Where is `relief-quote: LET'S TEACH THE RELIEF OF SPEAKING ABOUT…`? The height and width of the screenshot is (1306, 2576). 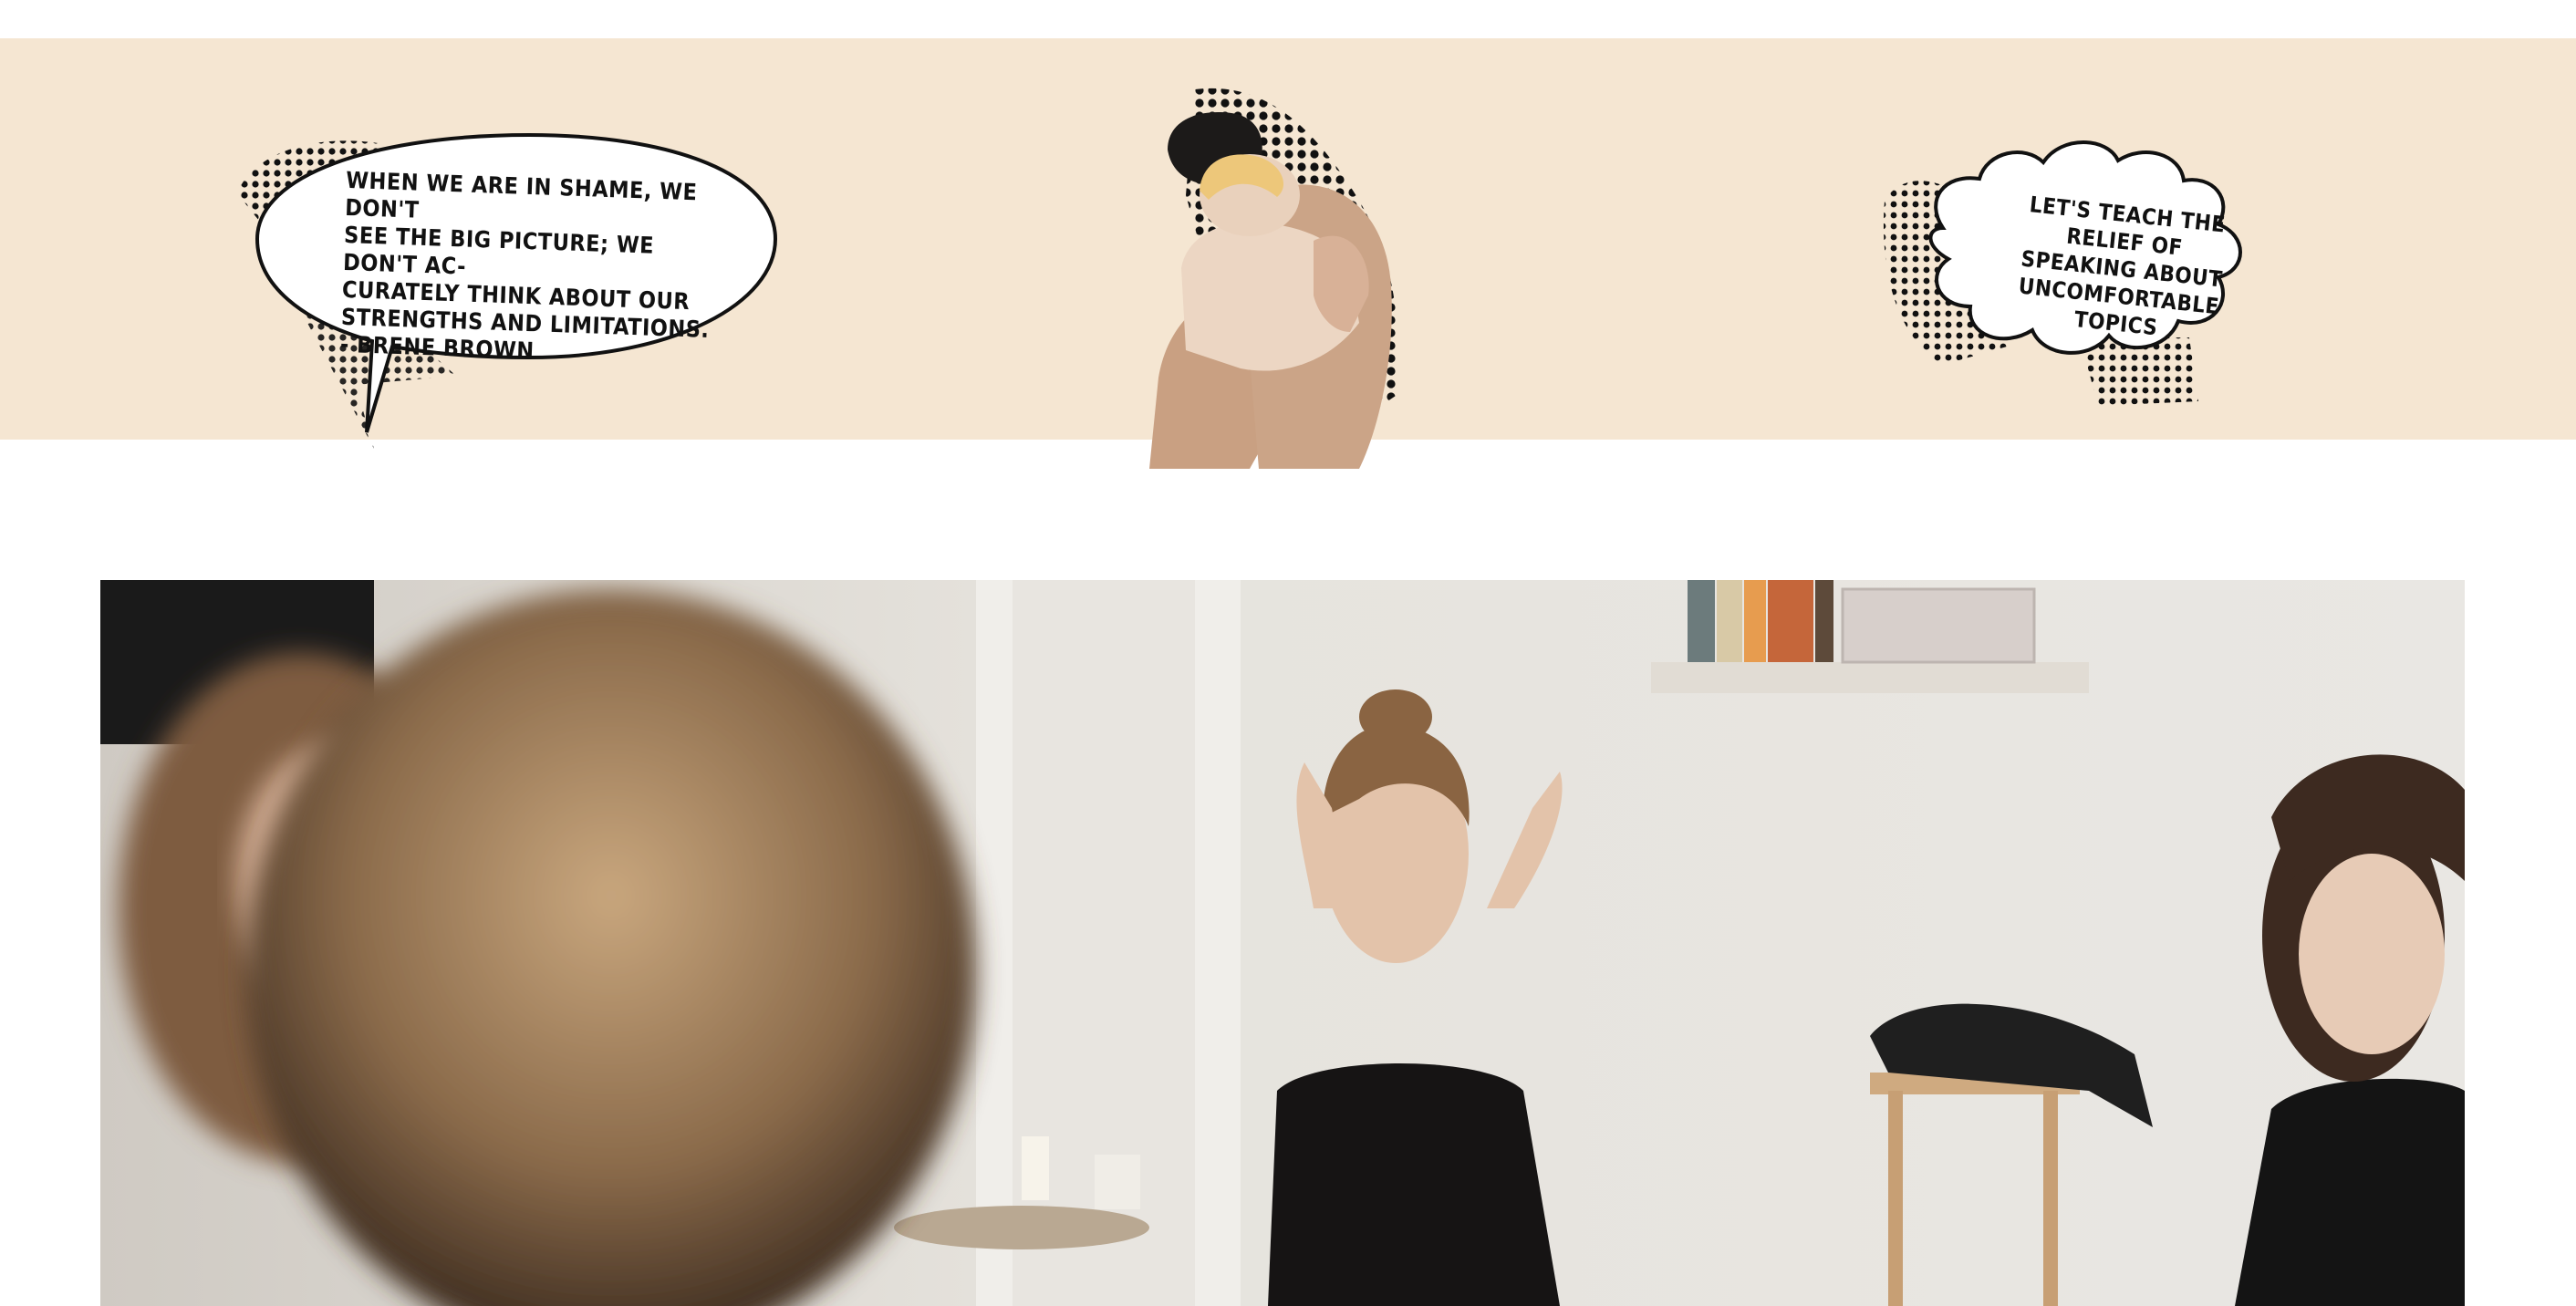 relief-quote: LET'S TEACH THE RELIEF OF SPEAKING ABOUT… is located at coordinates (2122, 266).